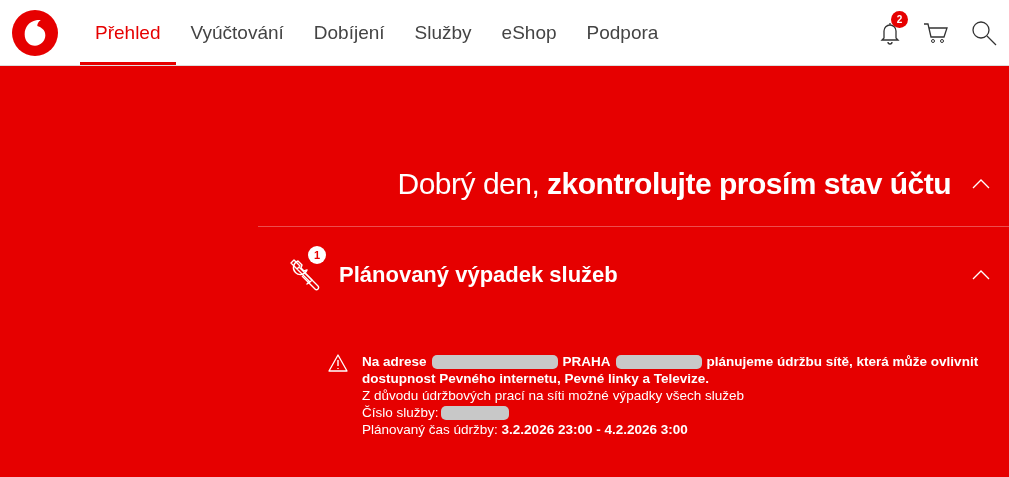 Image resolution: width=1009 pixels, height=477 pixels. Describe the element at coordinates (237, 32) in the screenshot. I see `nav-tab: Vyúčtování` at that location.